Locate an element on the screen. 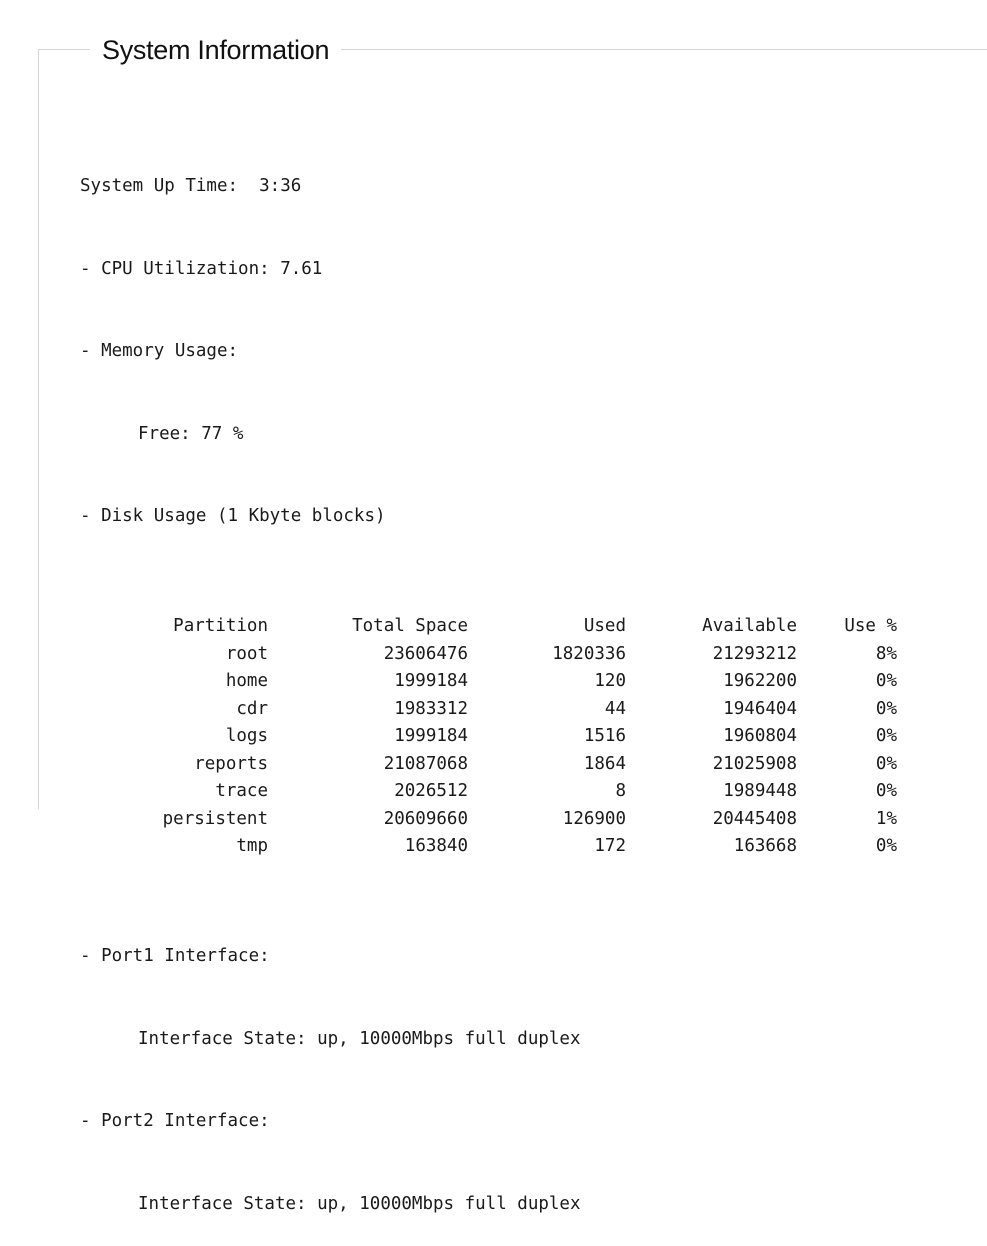 The width and height of the screenshot is (987, 1246). partition-cell: cdr is located at coordinates (252, 708).